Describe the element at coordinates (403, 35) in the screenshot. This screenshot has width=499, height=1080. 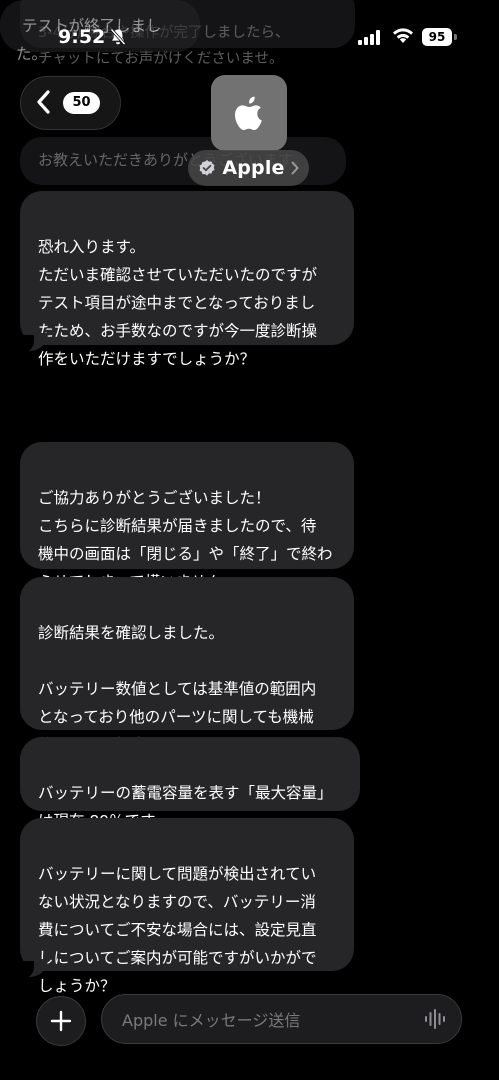
I see `wifi-icon` at that location.